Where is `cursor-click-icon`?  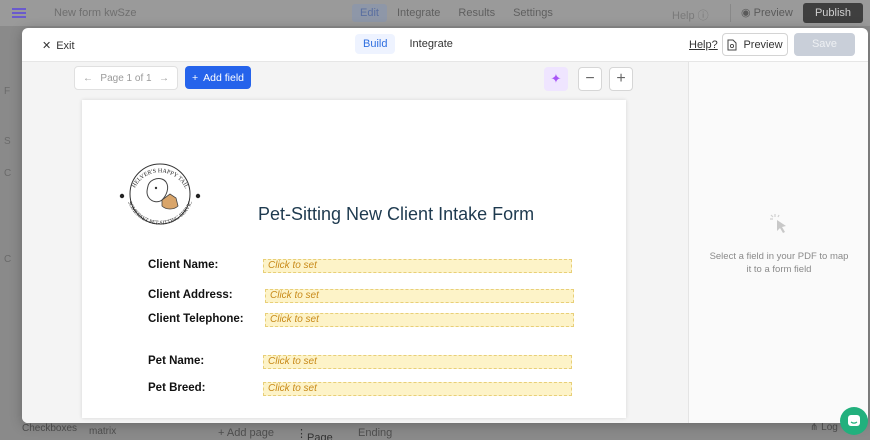
cursor-click-icon is located at coordinates (778, 223).